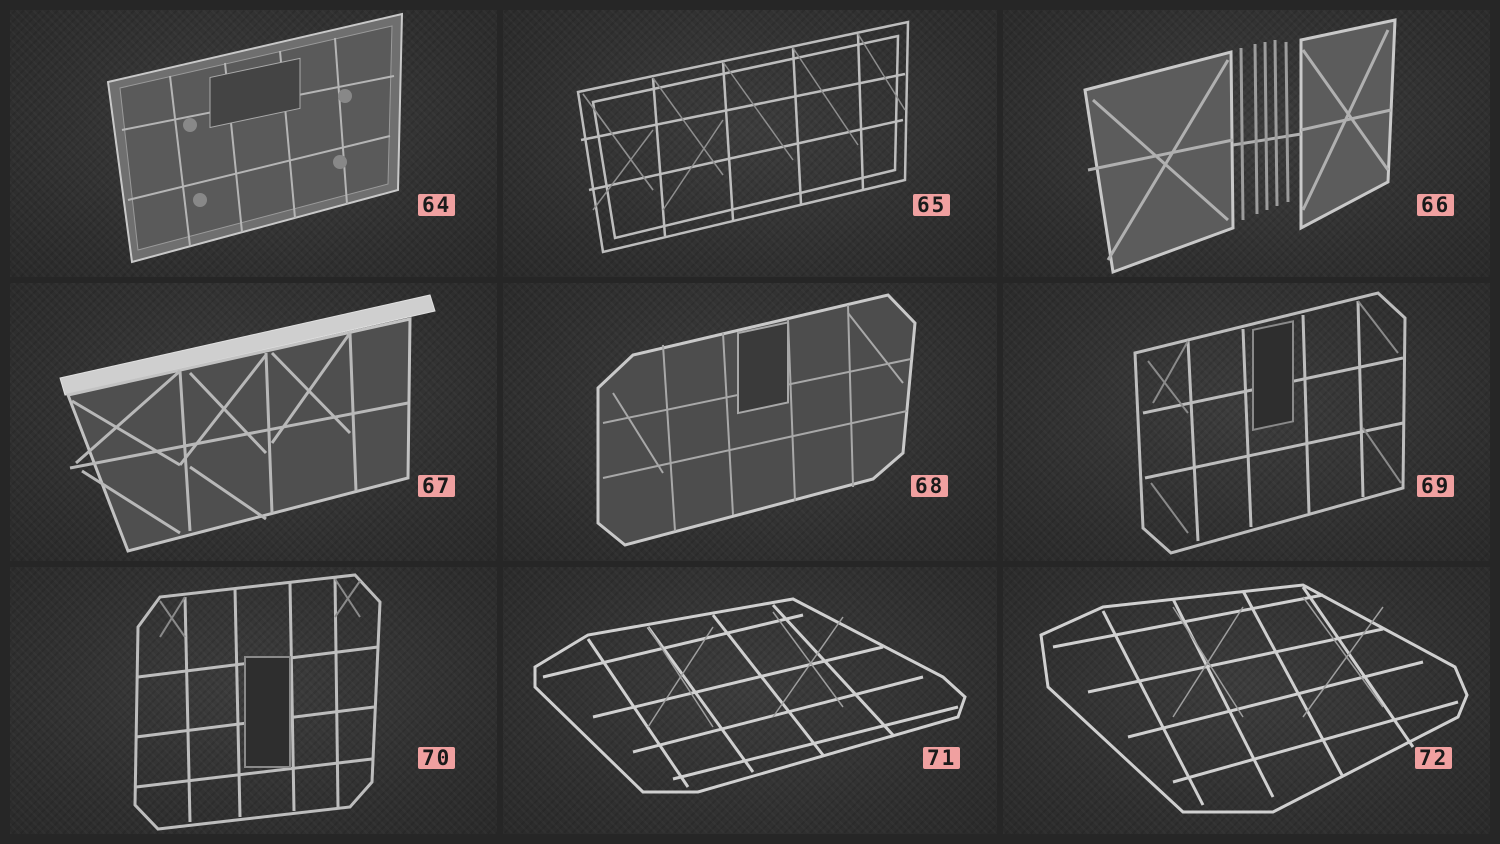 Image resolution: width=1500 pixels, height=844 pixels. I want to click on item-number-badge: 65, so click(932, 205).